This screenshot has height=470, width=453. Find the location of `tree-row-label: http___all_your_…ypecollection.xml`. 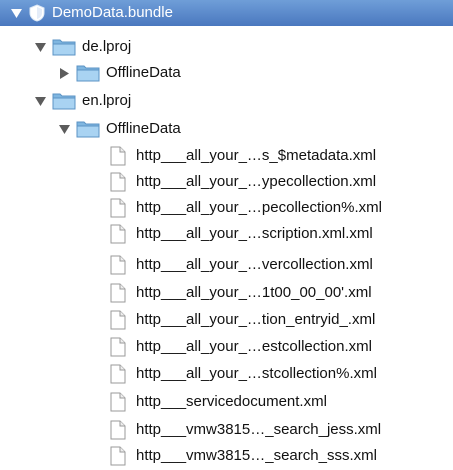

tree-row-label: http___all_your_…ypecollection.xml is located at coordinates (256, 181).